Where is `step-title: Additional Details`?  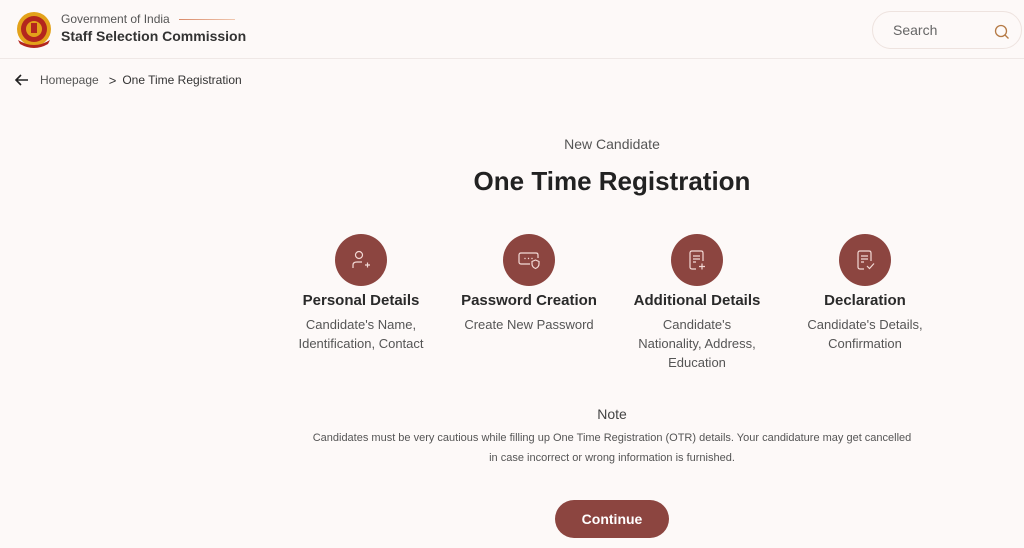
step-title: Additional Details is located at coordinates (697, 300).